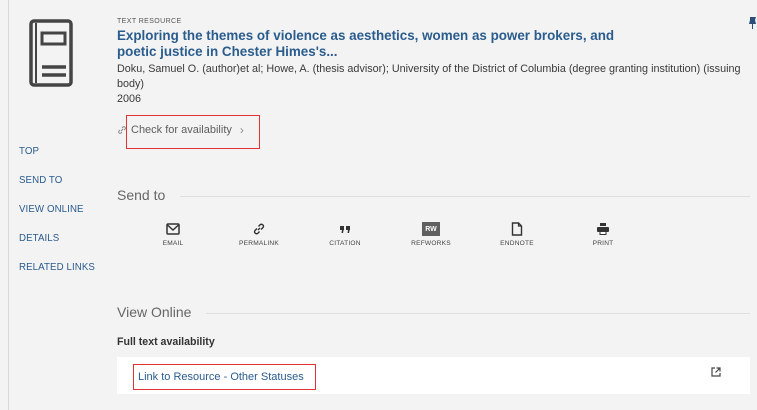 The width and height of the screenshot is (757, 410). What do you see at coordinates (603, 243) in the screenshot?
I see `print-label: PRINT` at bounding box center [603, 243].